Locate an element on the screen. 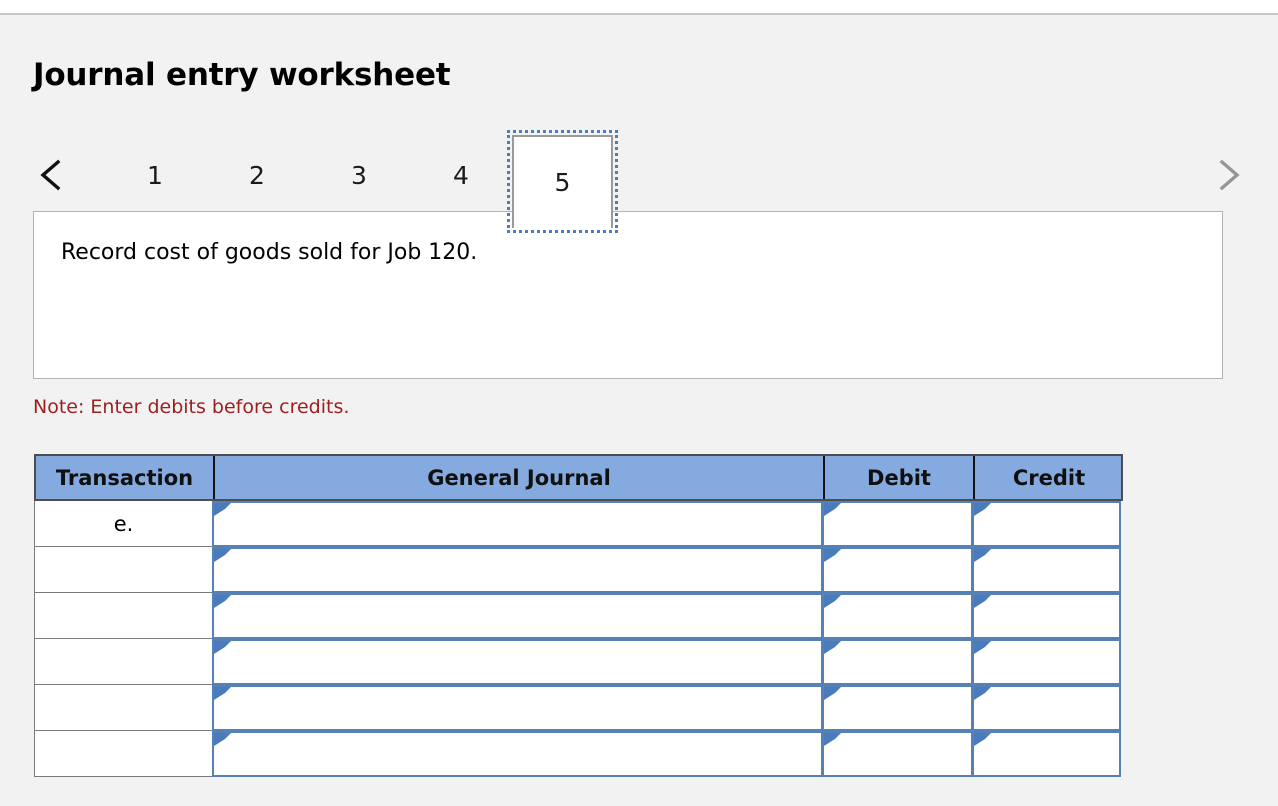 The height and width of the screenshot is (806, 1278). tab-label: 1 is located at coordinates (155, 175).